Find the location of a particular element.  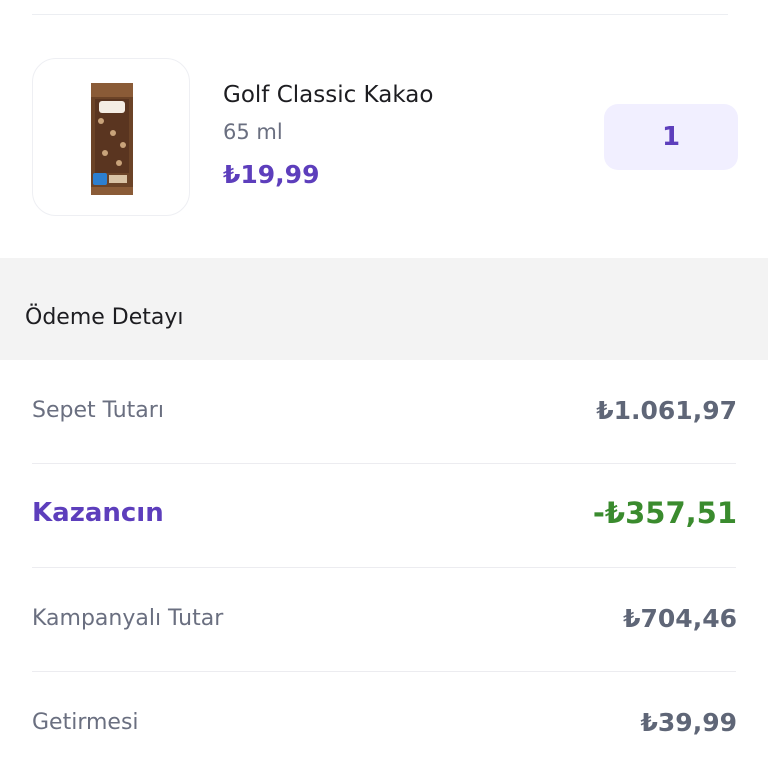

savings-value: -₺357,51 is located at coordinates (664, 513).